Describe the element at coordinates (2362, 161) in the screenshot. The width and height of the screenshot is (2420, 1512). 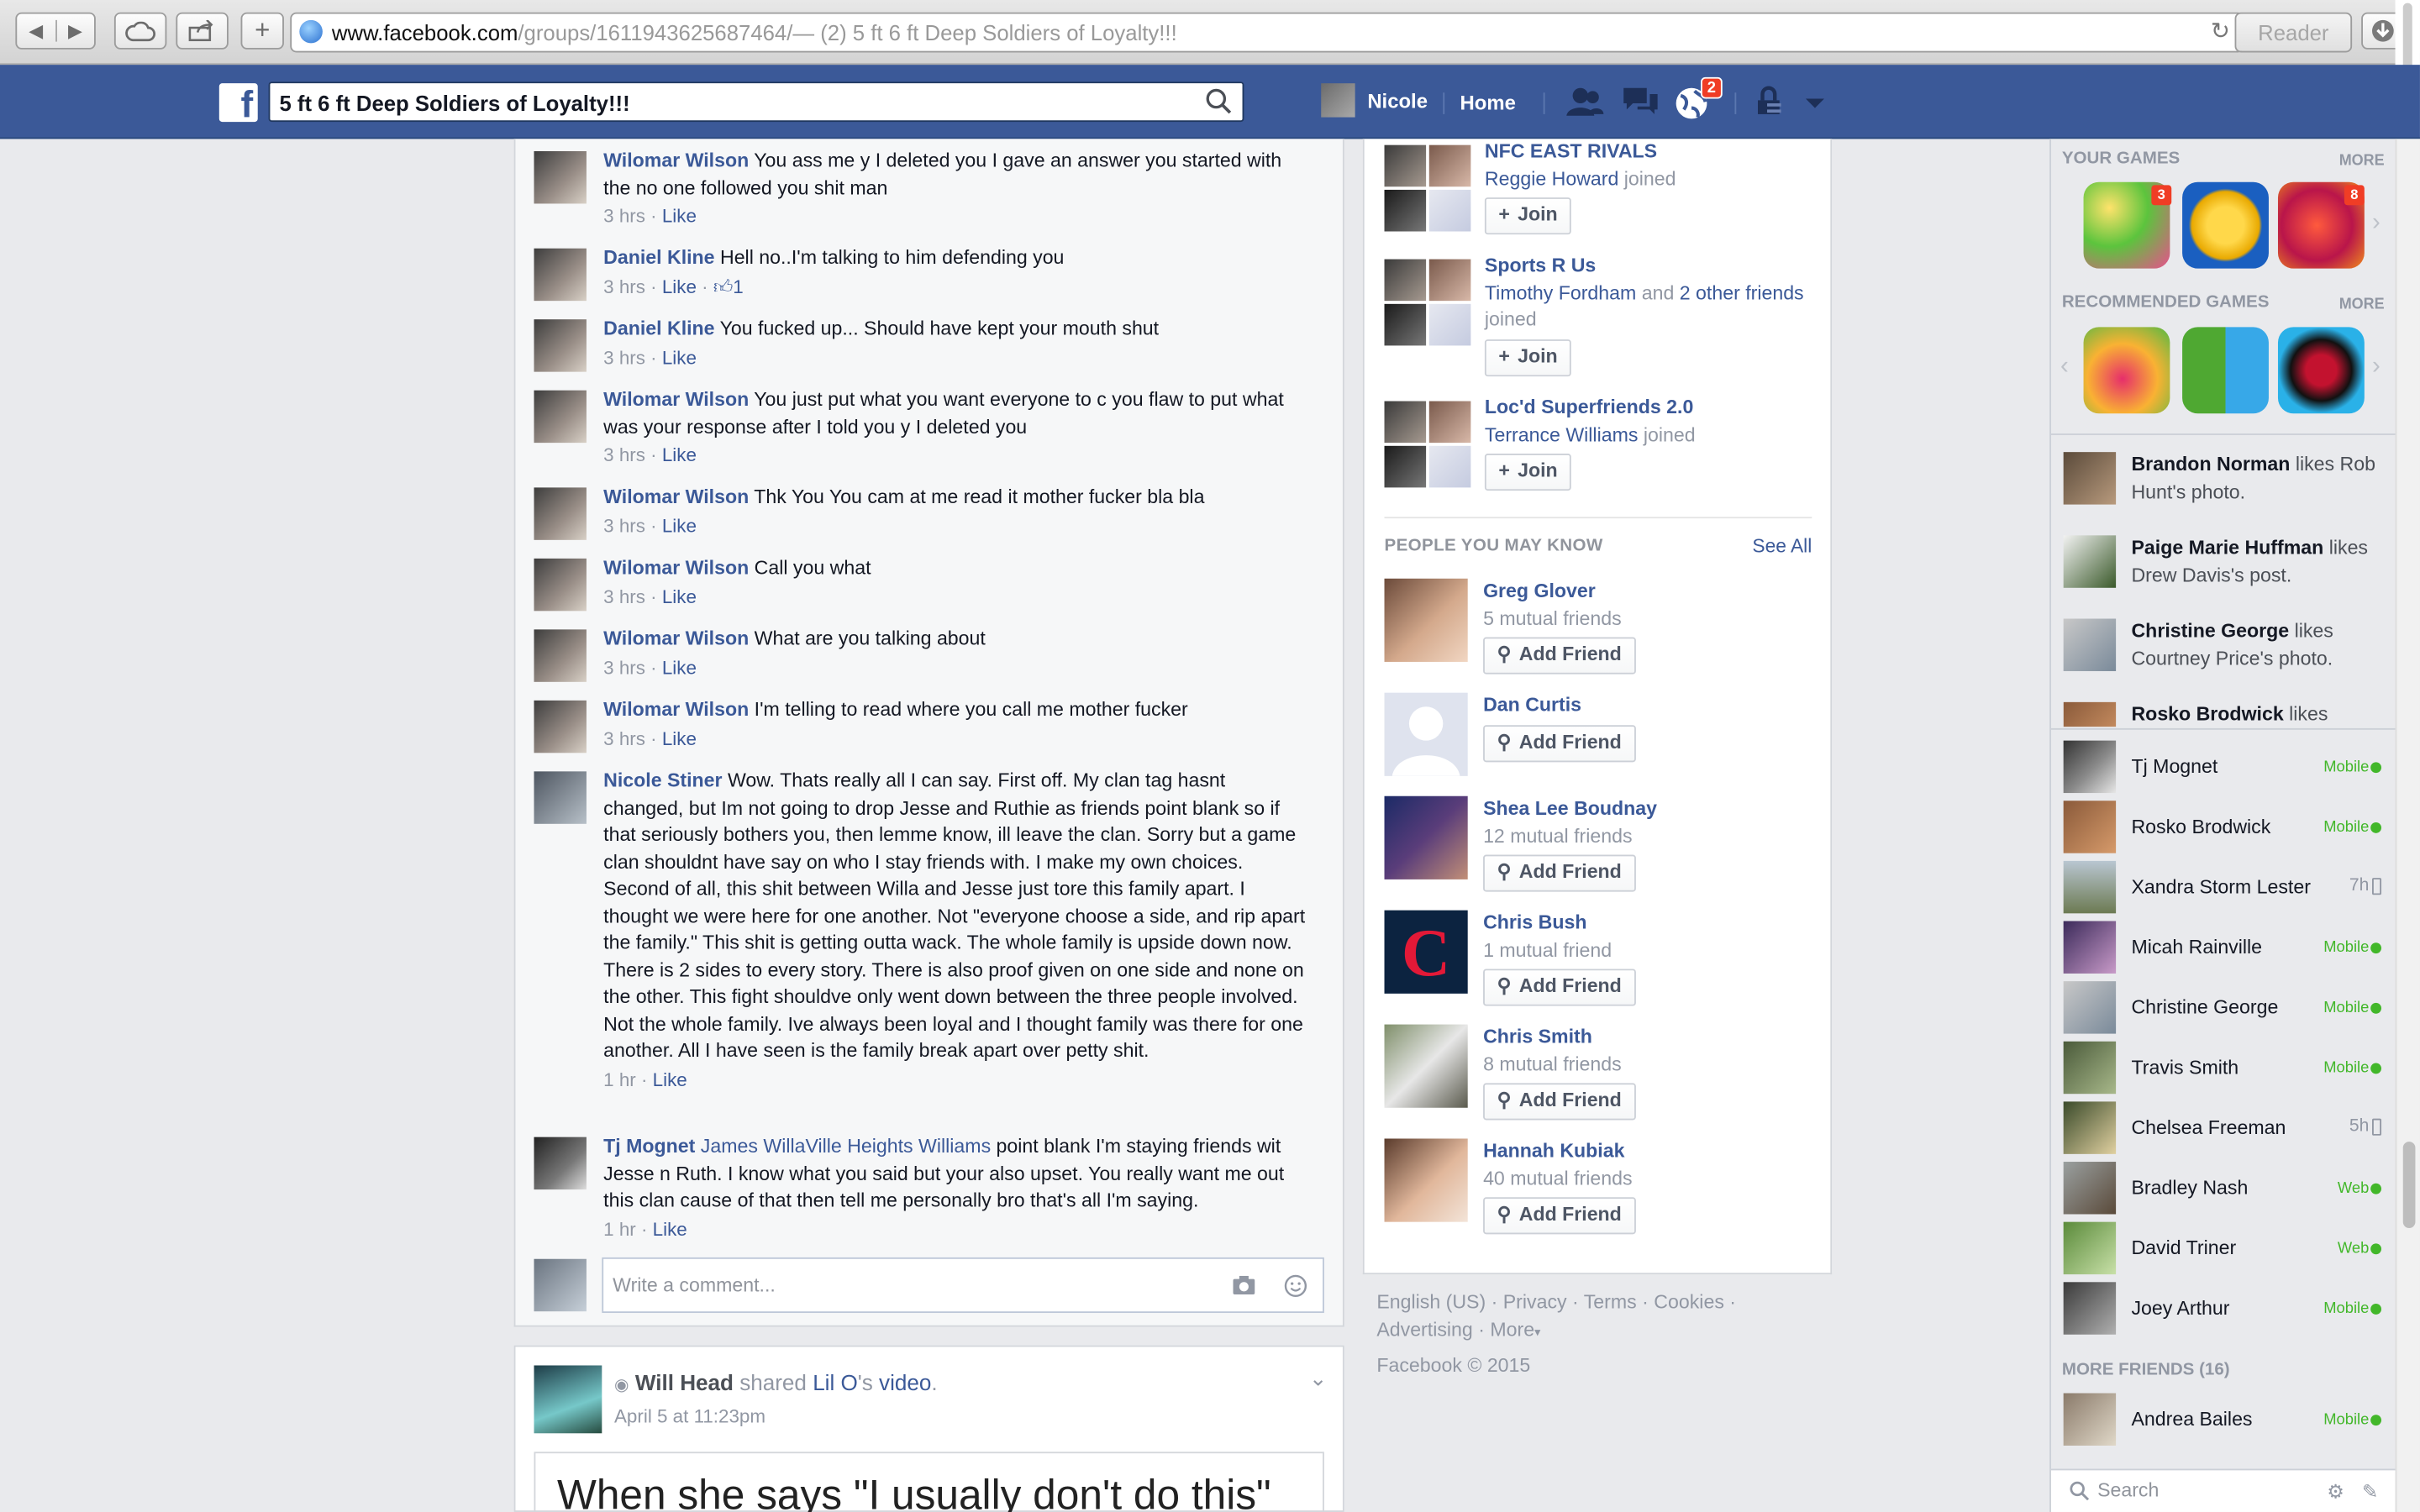
I see `your-games-more-link: MORE` at that location.